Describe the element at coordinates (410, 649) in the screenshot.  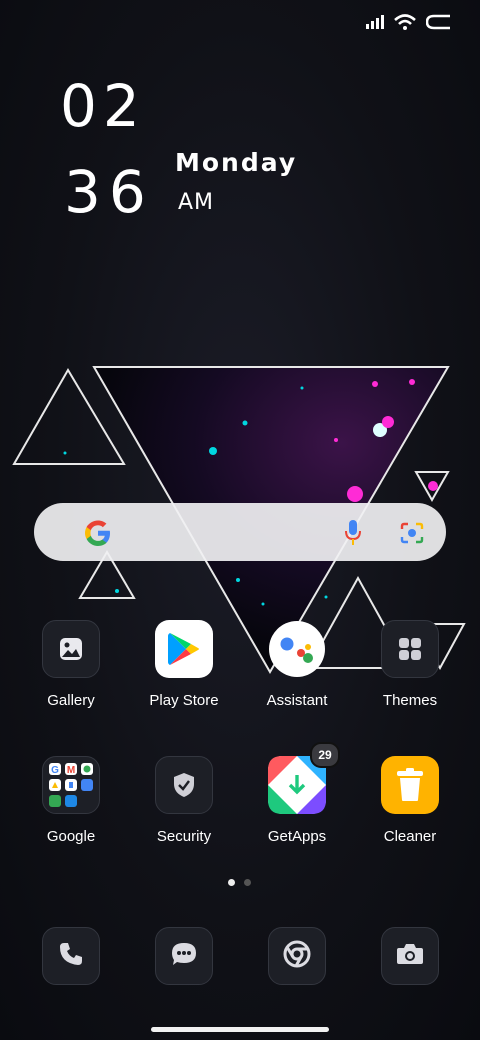
I see `themes-icon` at that location.